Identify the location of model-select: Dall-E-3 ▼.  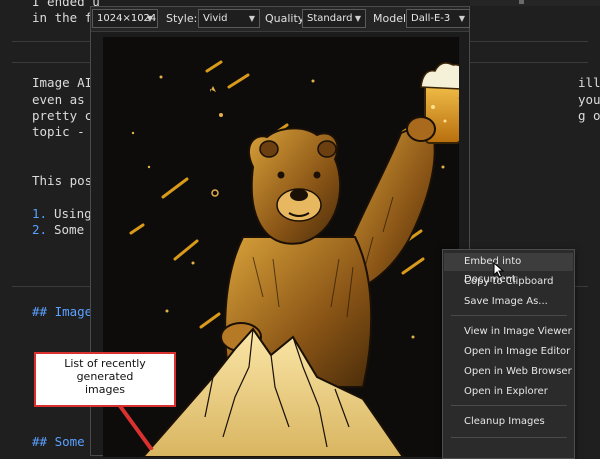
(438, 18).